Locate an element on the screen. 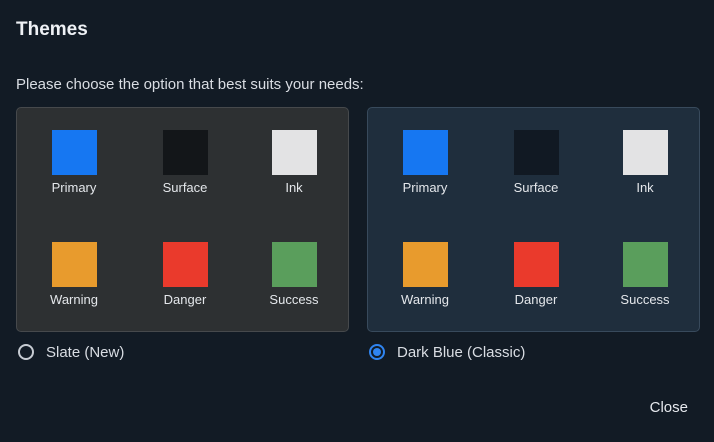 Image resolution: width=714 pixels, height=442 pixels. close-button: Close is located at coordinates (669, 407).